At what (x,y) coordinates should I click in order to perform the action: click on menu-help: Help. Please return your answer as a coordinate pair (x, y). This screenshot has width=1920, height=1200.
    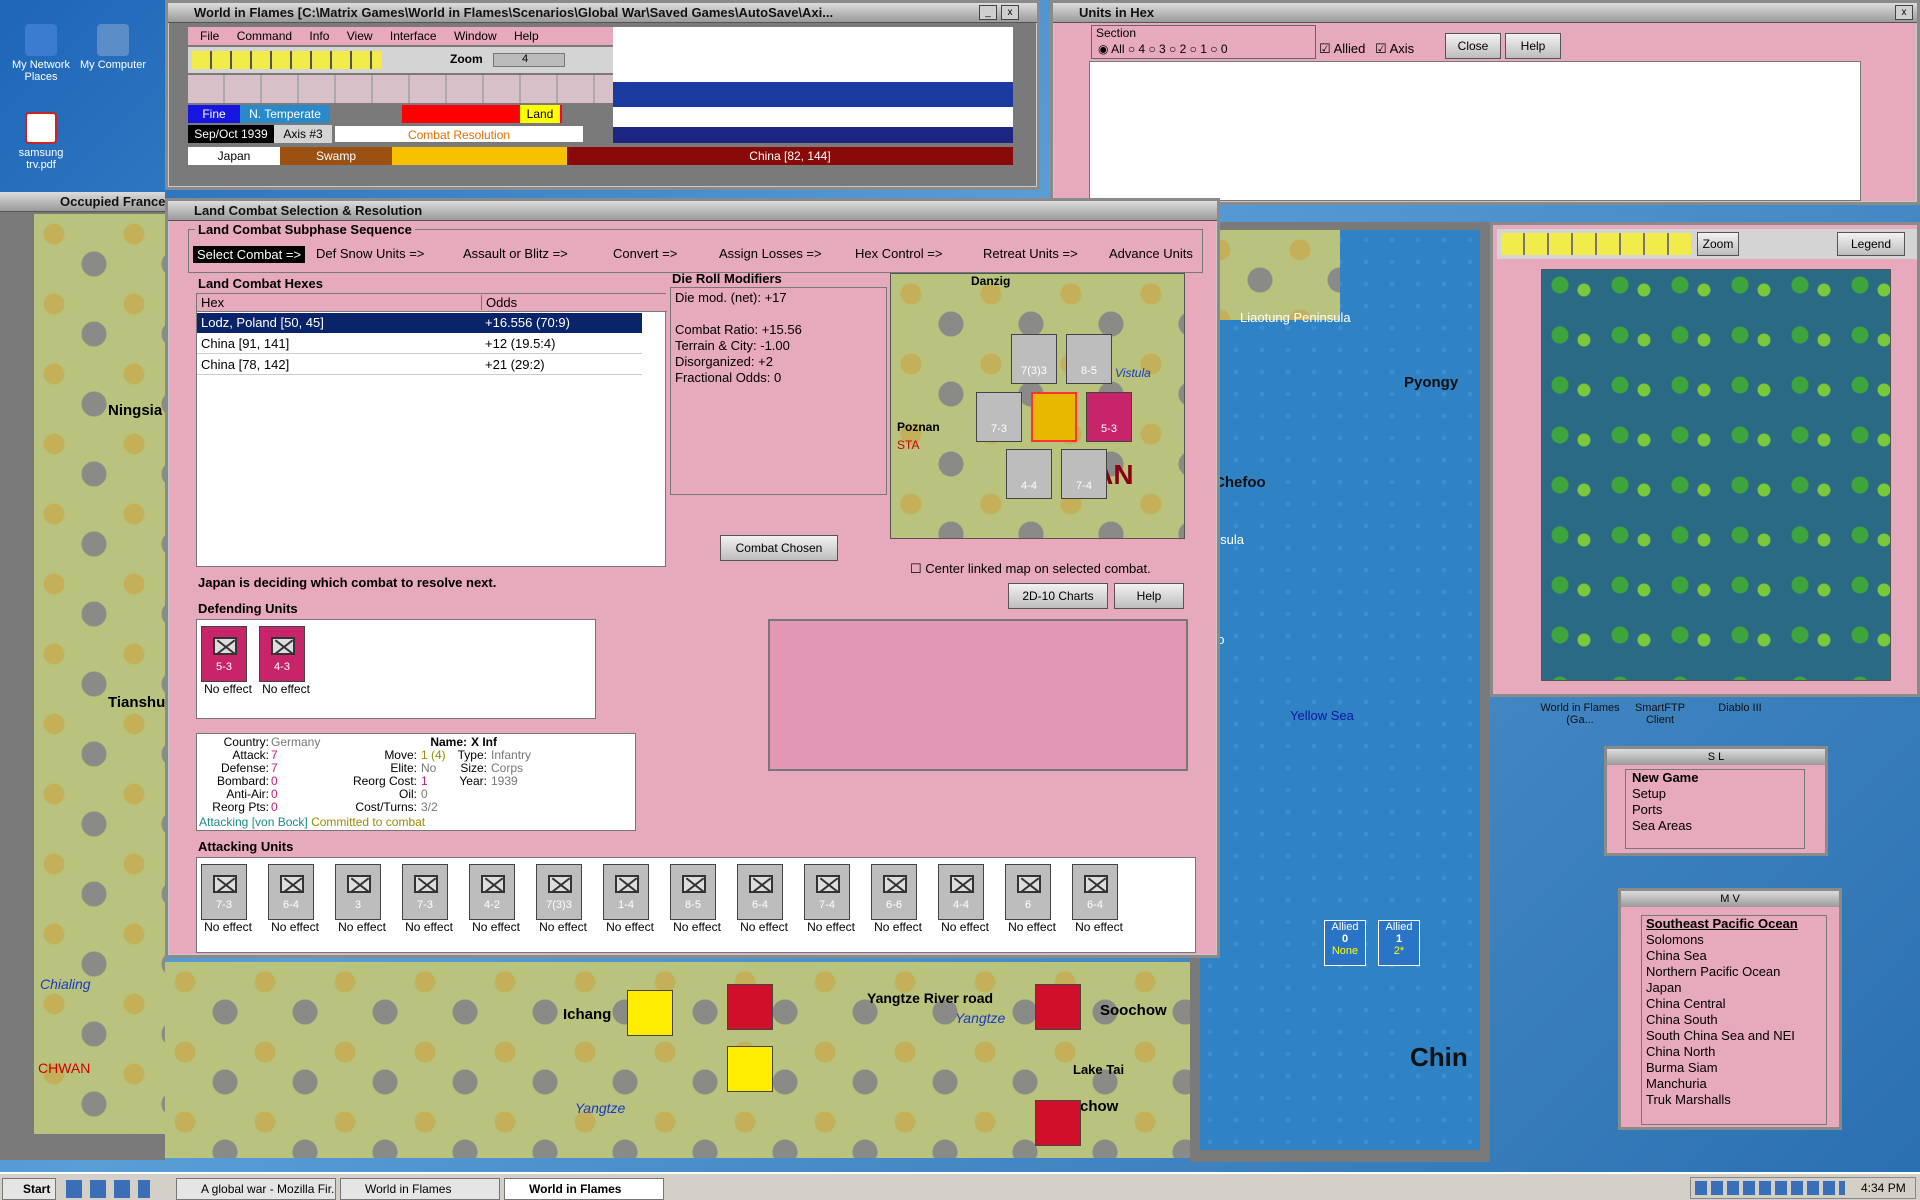
    Looking at the image, I should click on (526, 36).